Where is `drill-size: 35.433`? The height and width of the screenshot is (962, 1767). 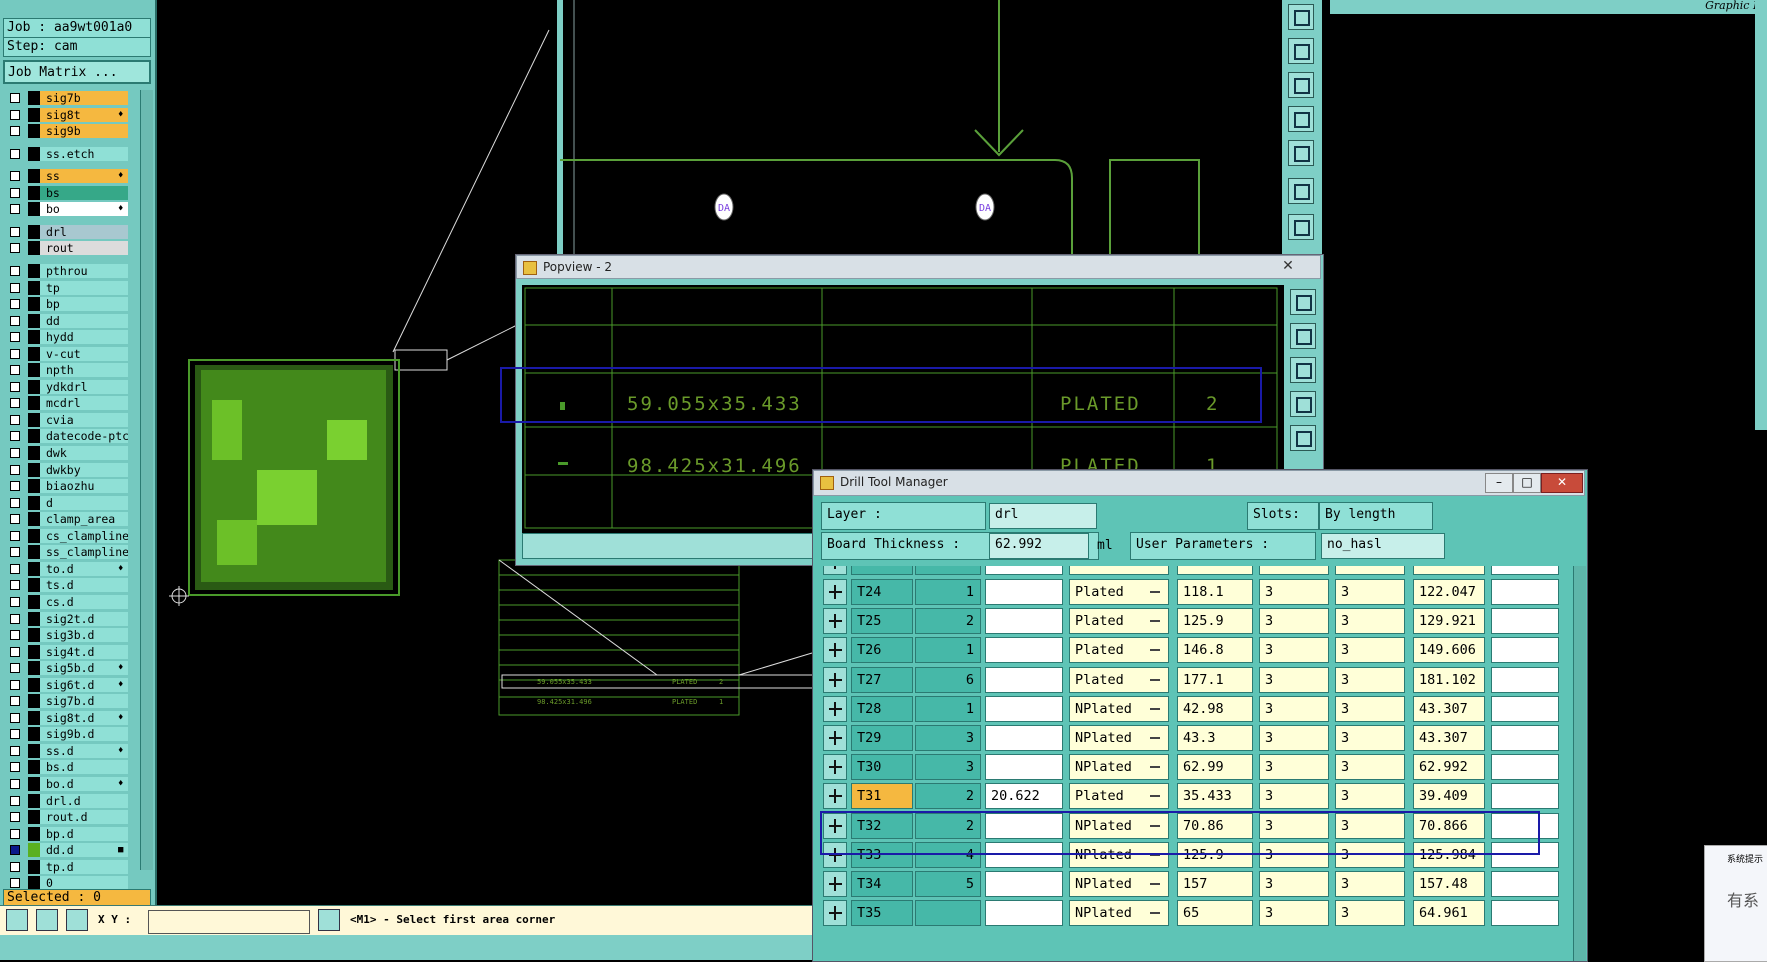
drill-size: 35.433 is located at coordinates (1215, 796).